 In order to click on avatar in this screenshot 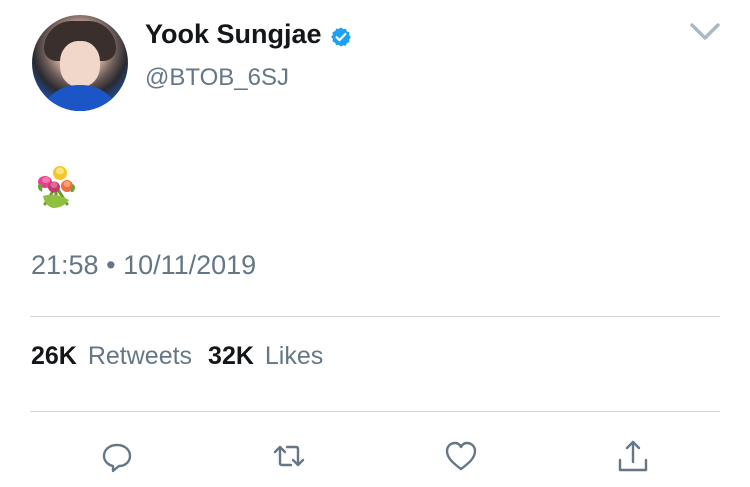, I will do `click(80, 63)`.